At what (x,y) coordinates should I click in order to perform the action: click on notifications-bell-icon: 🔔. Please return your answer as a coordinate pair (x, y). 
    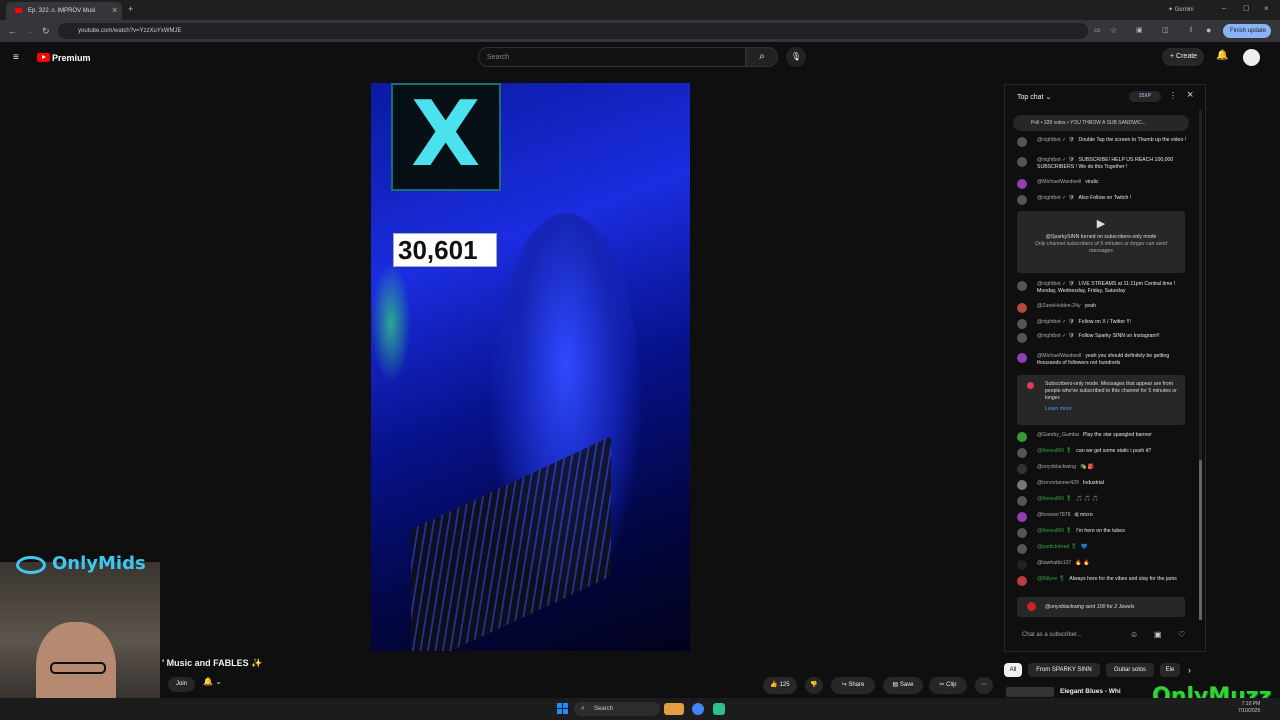
    Looking at the image, I should click on (1222, 56).